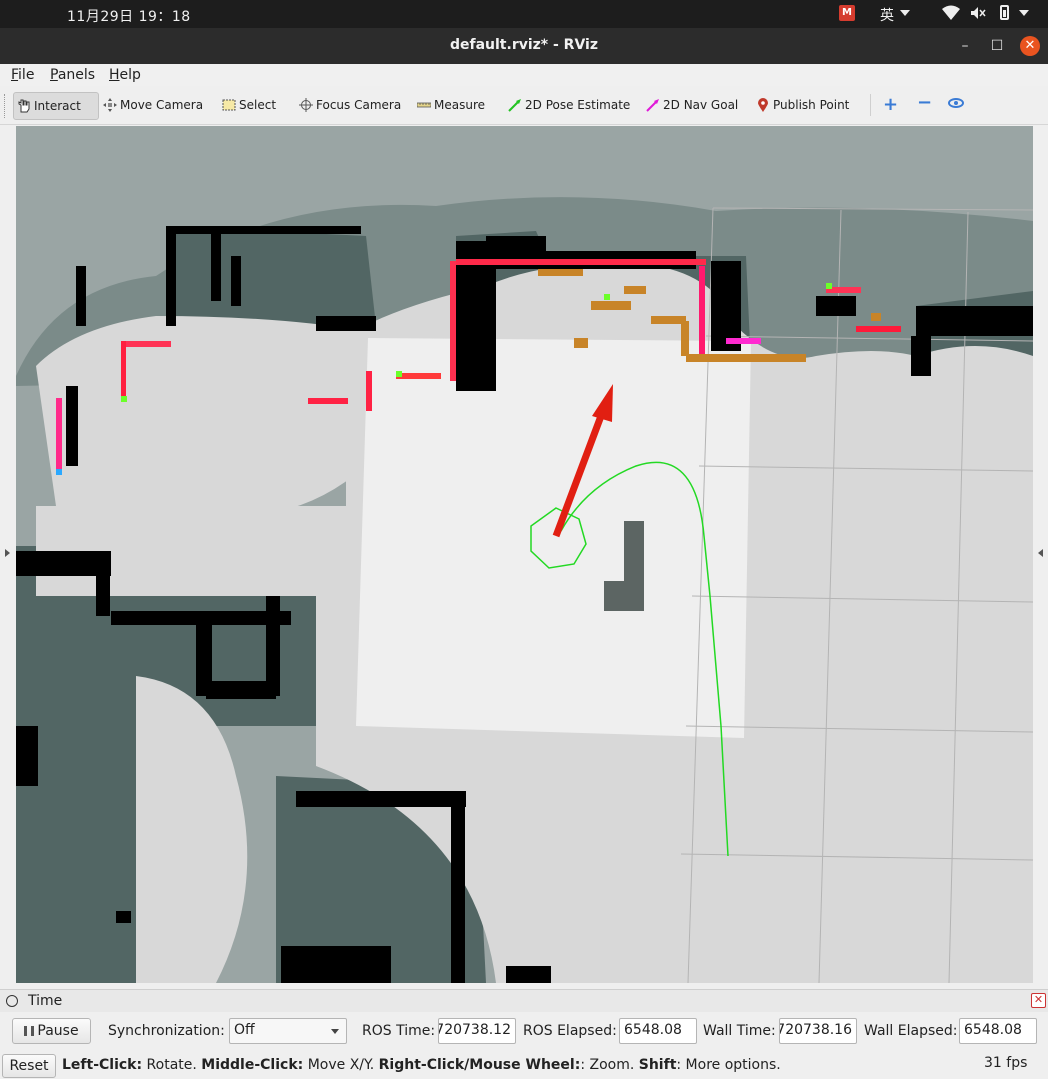 The height and width of the screenshot is (1079, 1048). What do you see at coordinates (54, 75) in the screenshot?
I see `menu-panels-mnemonic: P` at bounding box center [54, 75].